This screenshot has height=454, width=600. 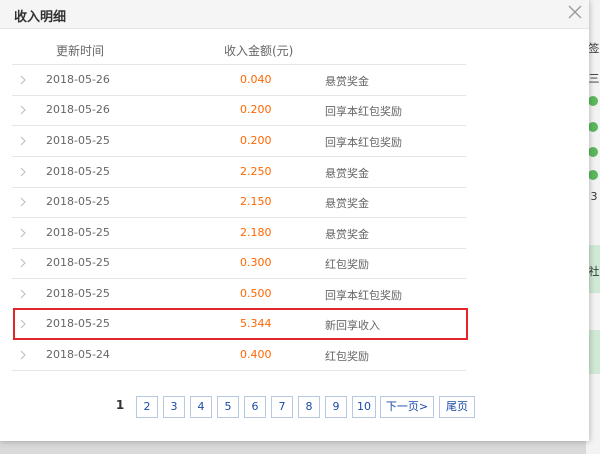 I want to click on page-link: 10, so click(x=364, y=407).